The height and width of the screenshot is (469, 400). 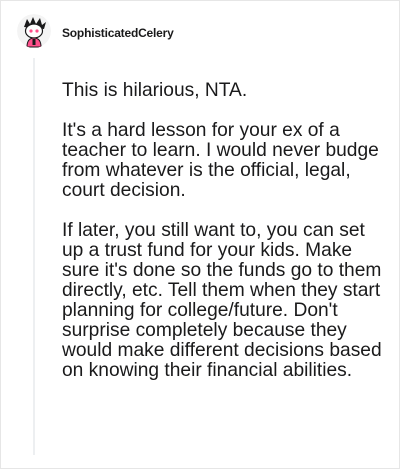 I want to click on username: SophisticatedCelery, so click(x=118, y=33).